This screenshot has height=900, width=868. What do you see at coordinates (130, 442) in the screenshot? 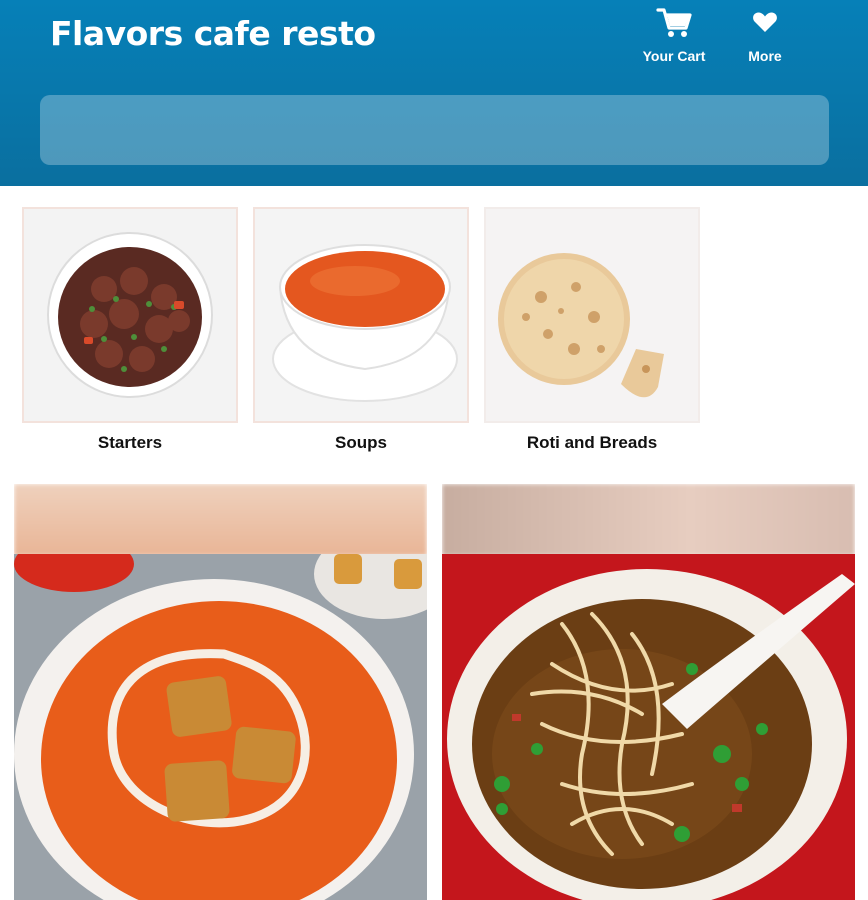
I see `category-label: Starters` at bounding box center [130, 442].